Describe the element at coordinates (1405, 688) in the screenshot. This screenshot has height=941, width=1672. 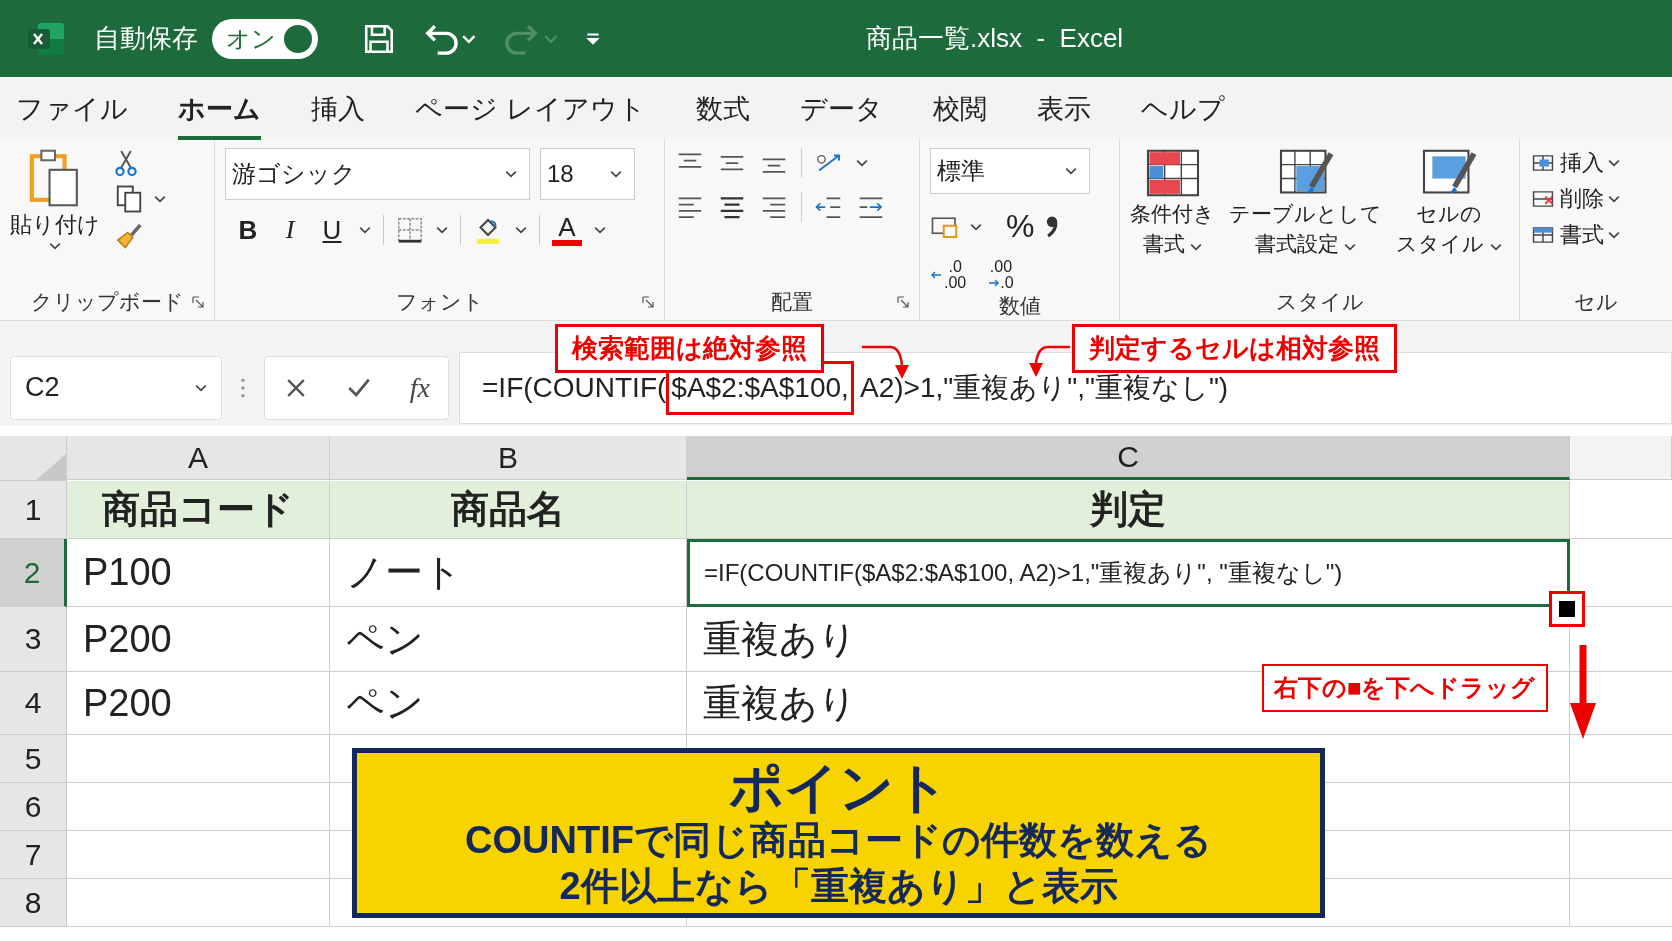
I see `callout-label: 右下の■を下へドラッグ` at that location.